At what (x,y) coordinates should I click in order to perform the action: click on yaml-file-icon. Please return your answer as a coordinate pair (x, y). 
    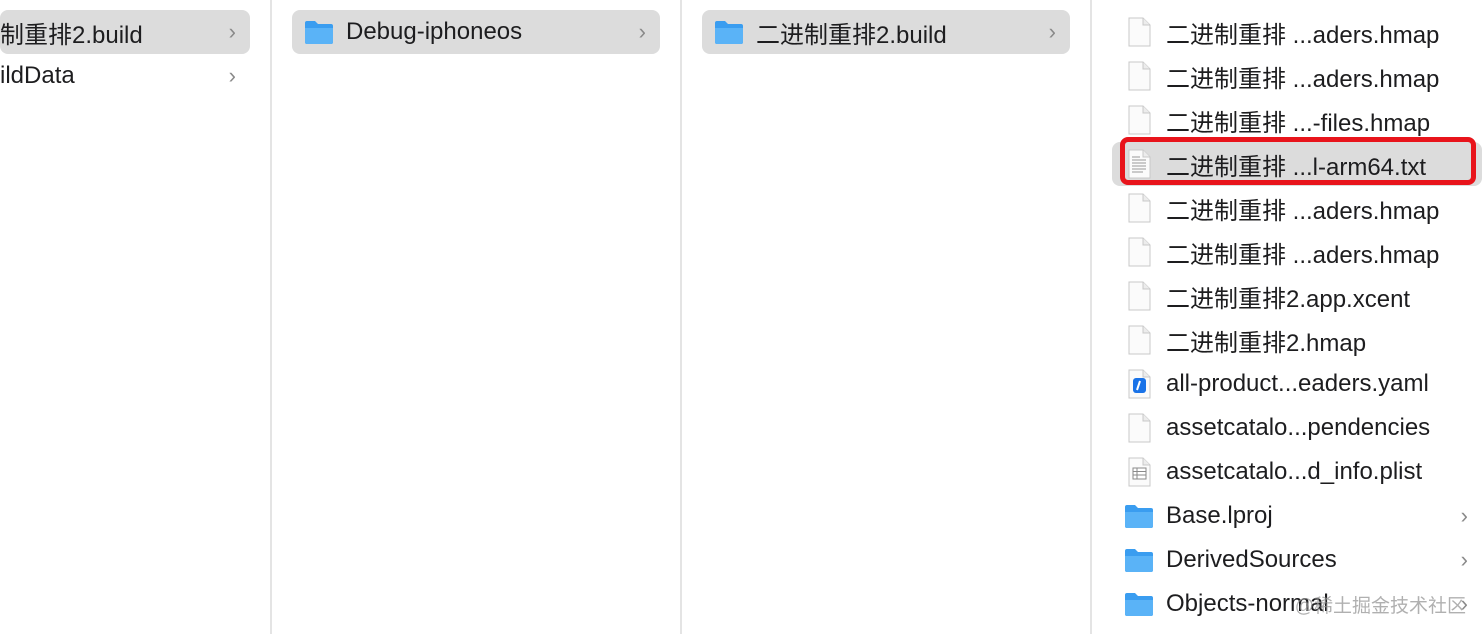
    Looking at the image, I should click on (1139, 384).